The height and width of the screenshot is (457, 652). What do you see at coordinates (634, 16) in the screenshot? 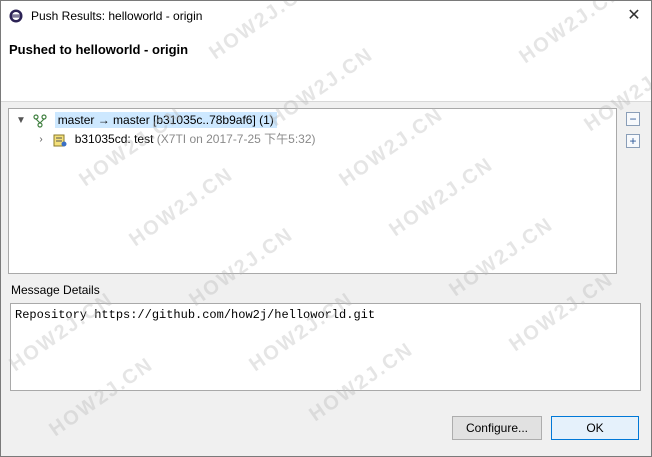
I see `close-icon: ✕` at bounding box center [634, 16].